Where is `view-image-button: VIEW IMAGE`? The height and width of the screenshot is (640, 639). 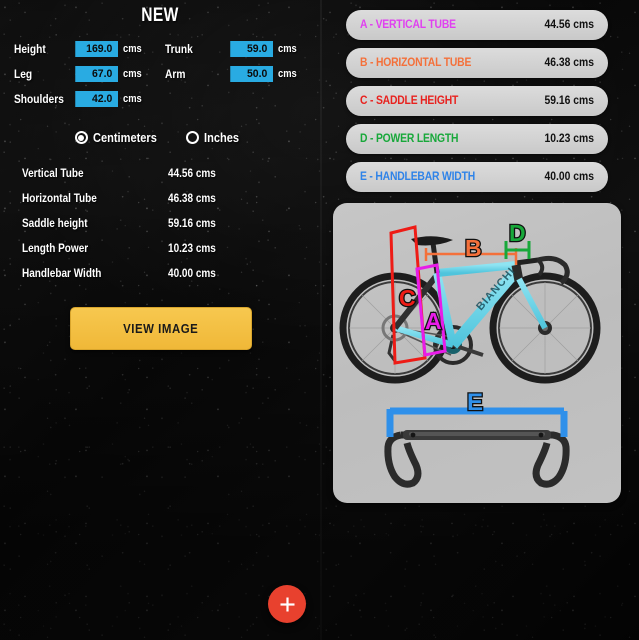 view-image-button: VIEW IMAGE is located at coordinates (161, 328).